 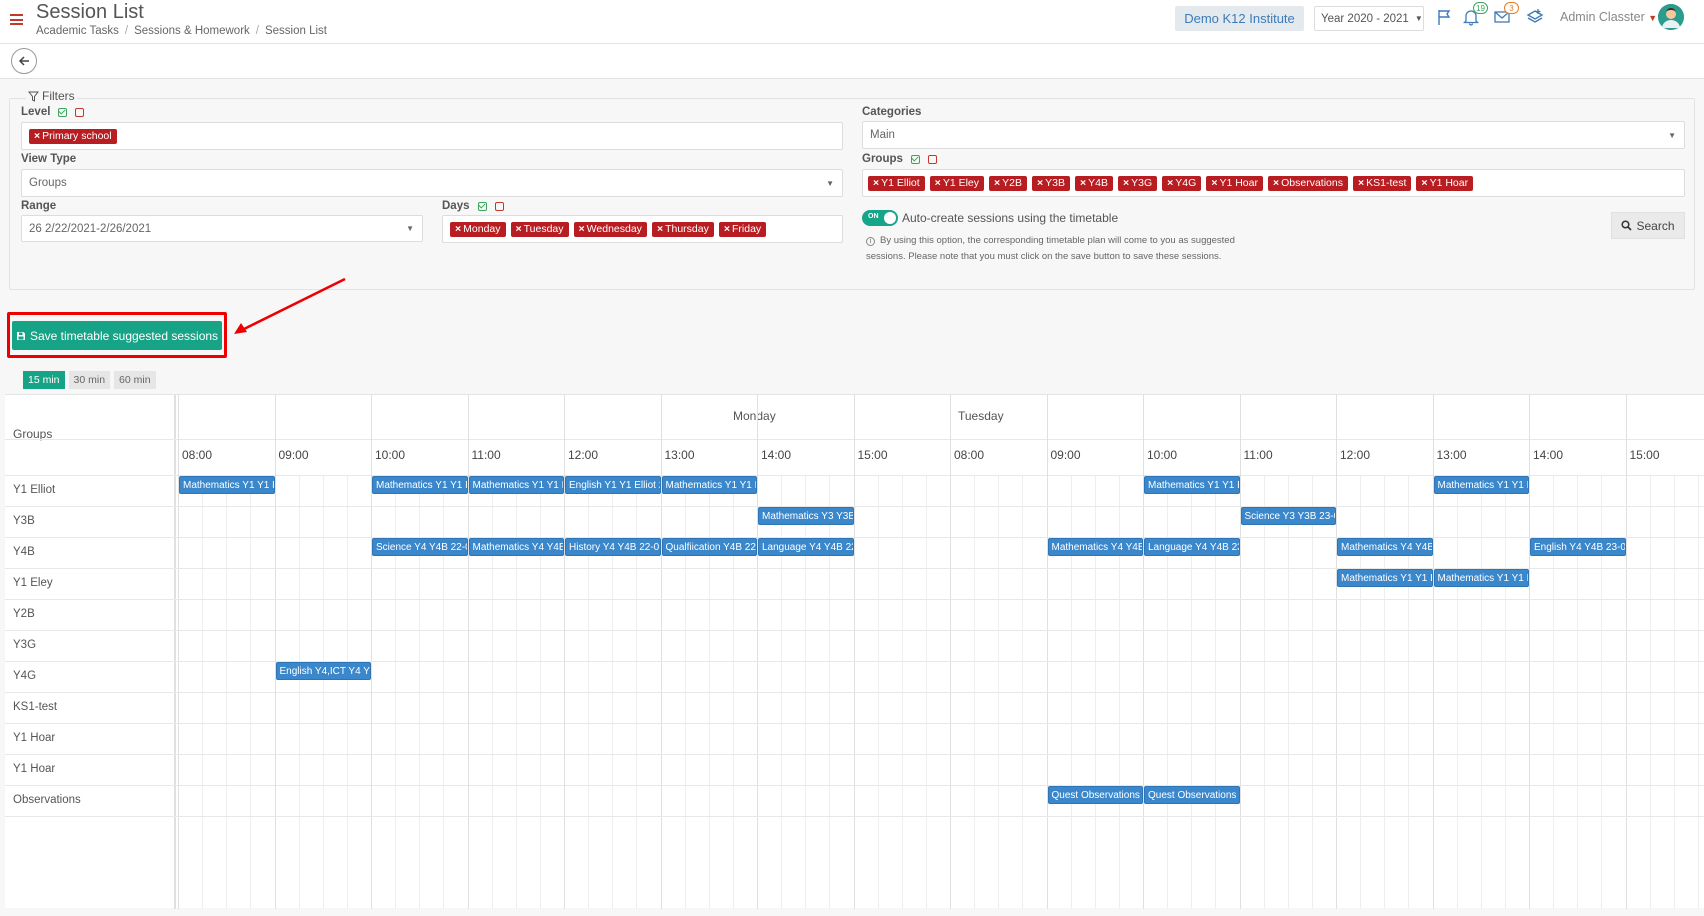 I want to click on interval-60min: 60 min, so click(x=135, y=380).